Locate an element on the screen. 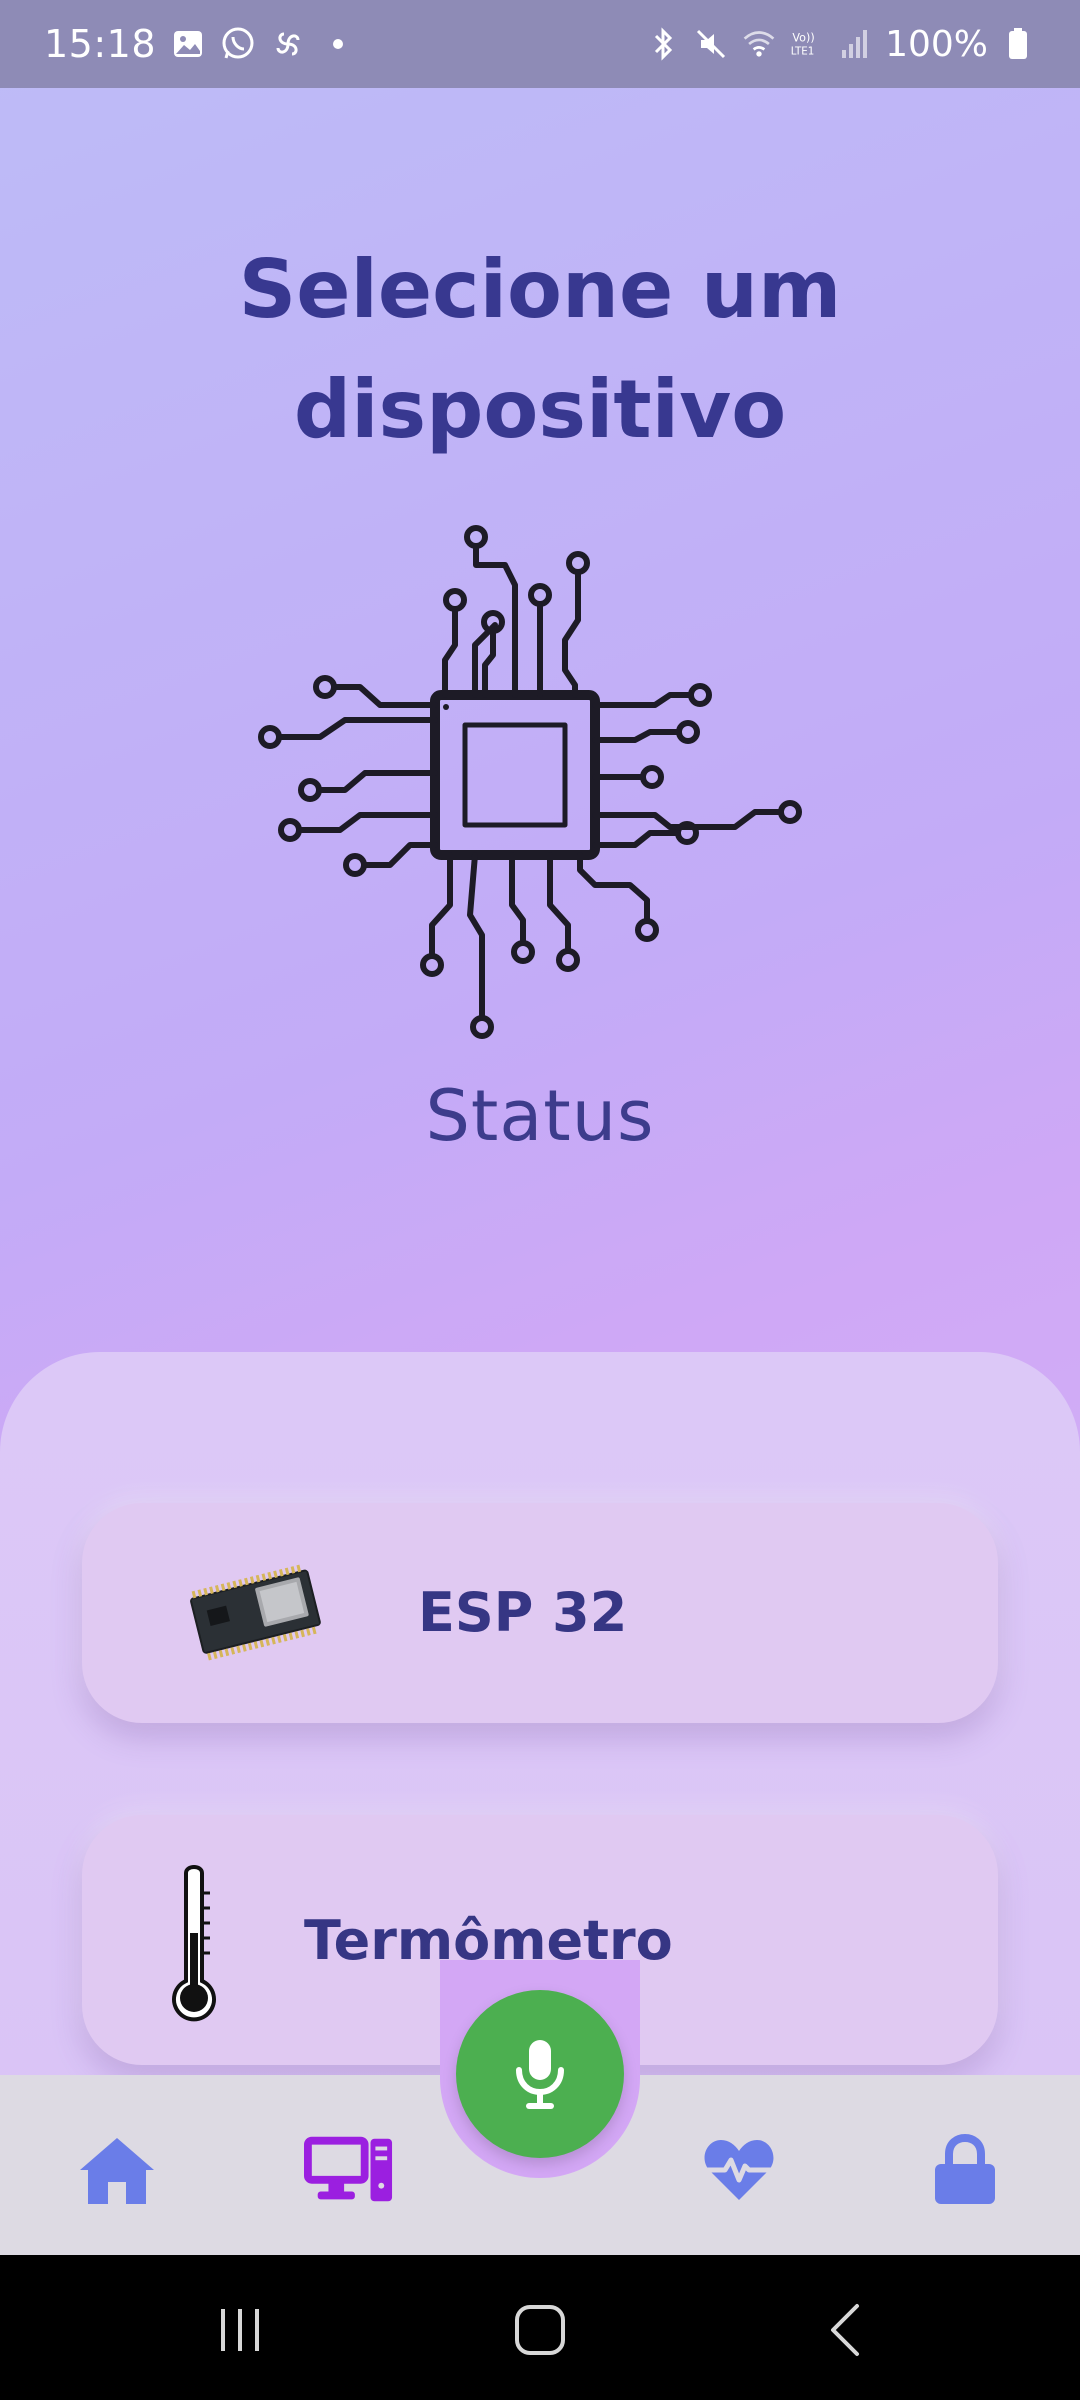  wifi-icon is located at coordinates (759, 44).